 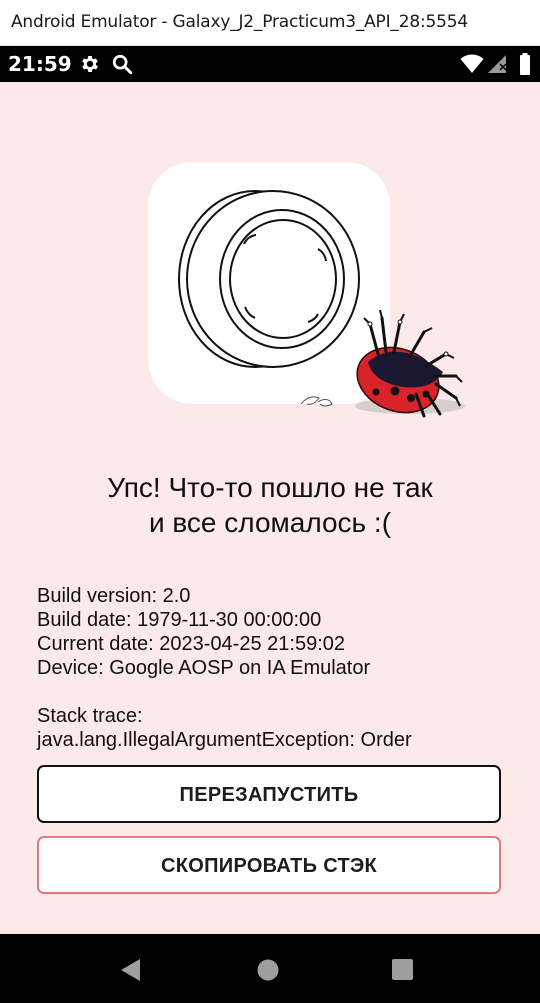 I want to click on back-icon, so click(x=131, y=970).